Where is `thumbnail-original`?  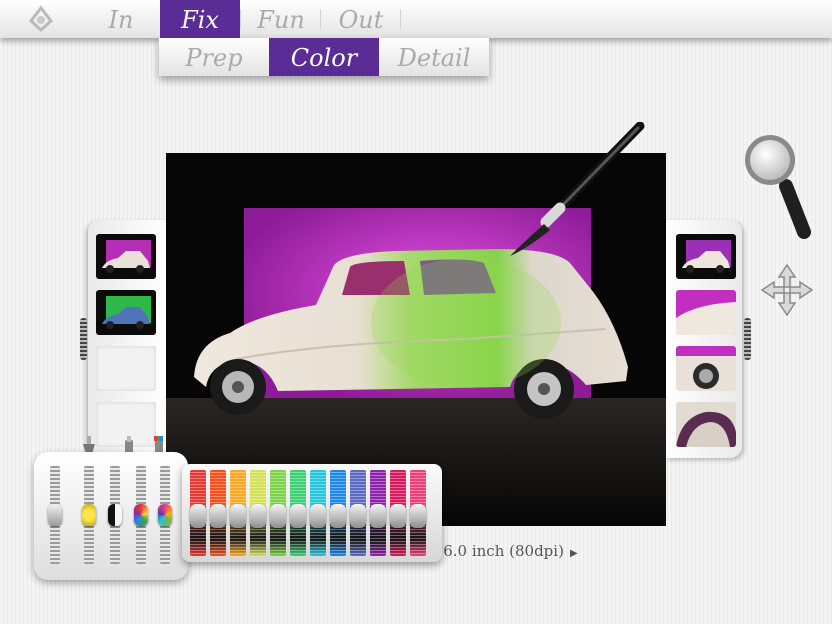
thumbnail-original is located at coordinates (126, 256).